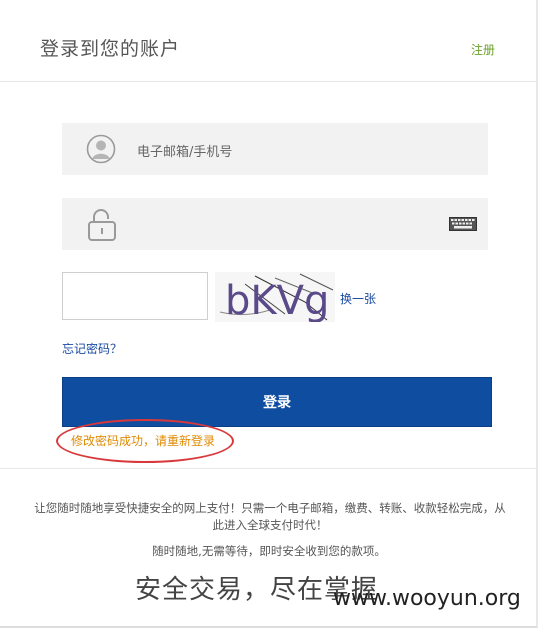 The width and height of the screenshot is (538, 628). Describe the element at coordinates (358, 298) in the screenshot. I see `captcha-refresh-link: 换一张` at that location.